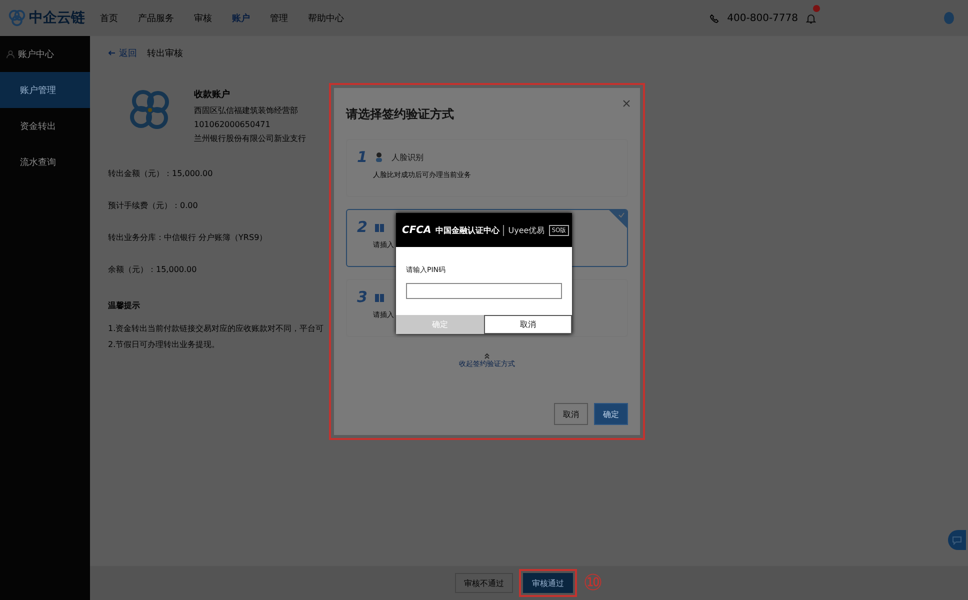 This screenshot has width=968, height=600. Describe the element at coordinates (45, 162) in the screenshot. I see `sidebar-item: 流水查询` at that location.